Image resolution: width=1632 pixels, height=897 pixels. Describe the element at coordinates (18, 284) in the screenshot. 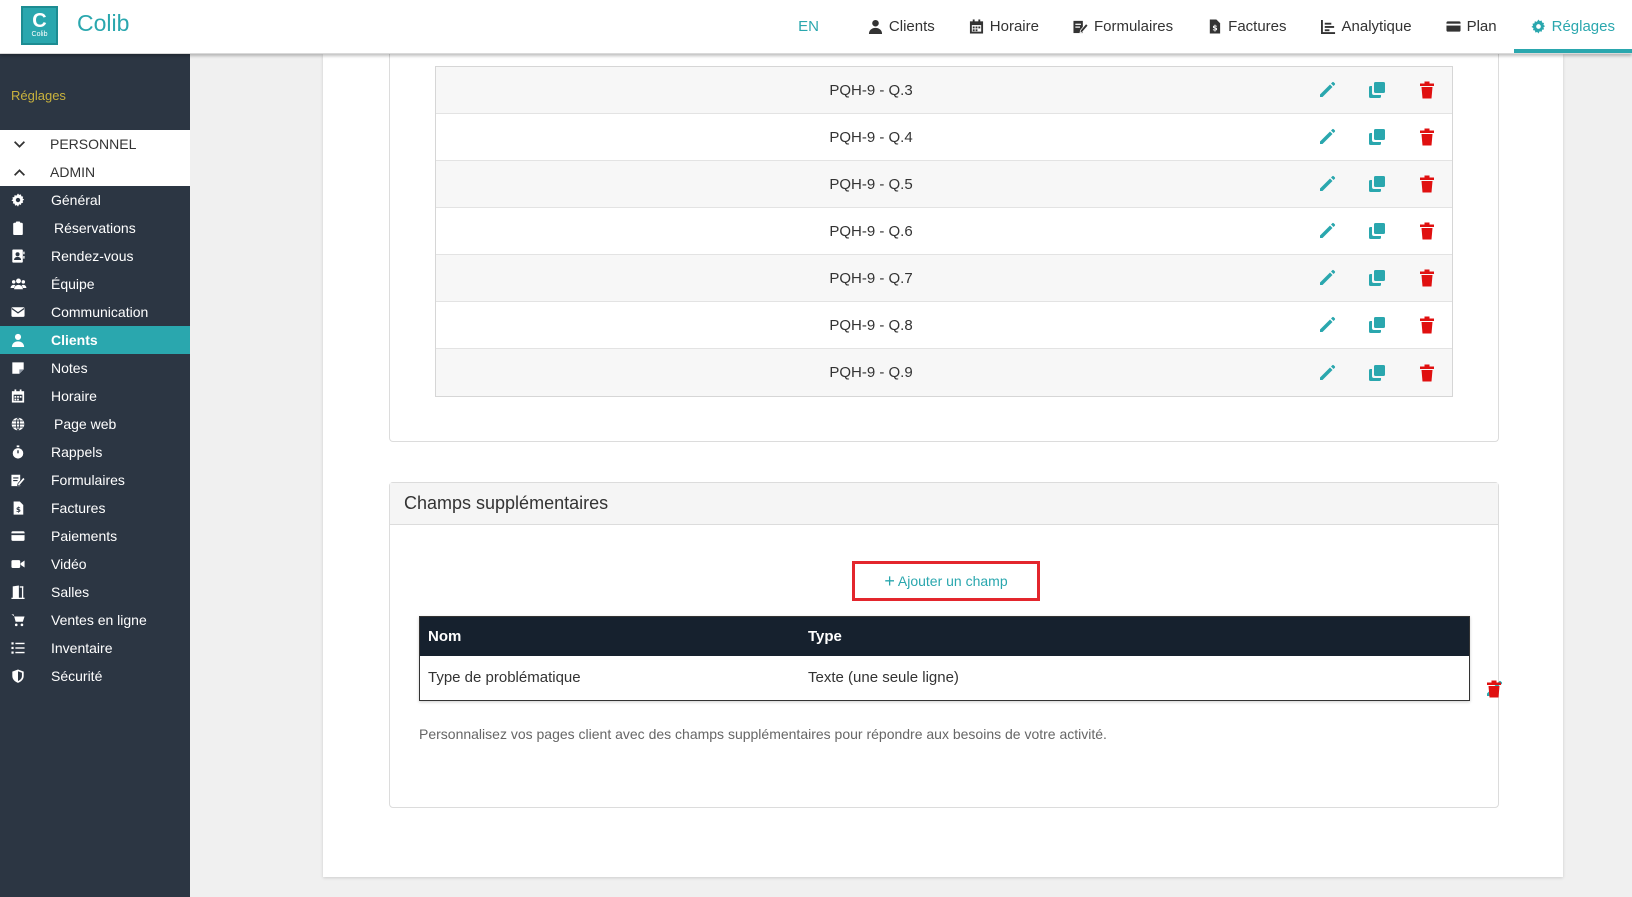

I see `team-icon` at that location.